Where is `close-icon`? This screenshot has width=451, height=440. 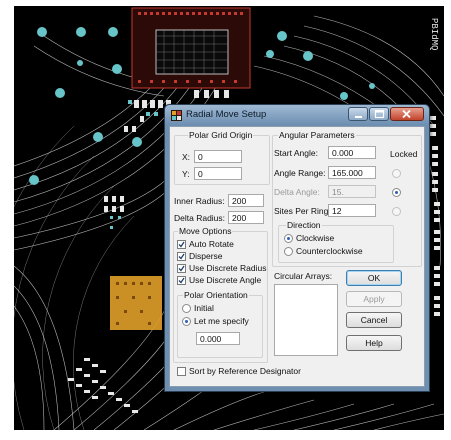
close-icon is located at coordinates (406, 114).